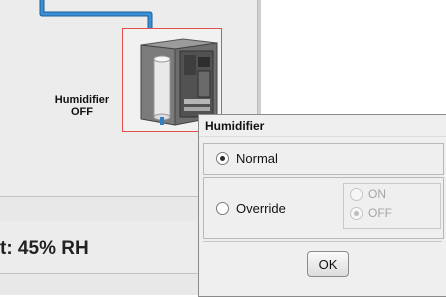 The height and width of the screenshot is (297, 446). I want to click on override-label: Override, so click(261, 208).